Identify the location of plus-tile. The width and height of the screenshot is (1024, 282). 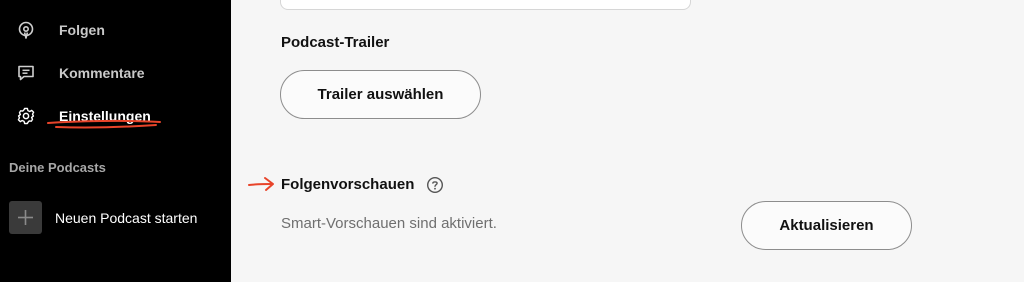
(25, 217).